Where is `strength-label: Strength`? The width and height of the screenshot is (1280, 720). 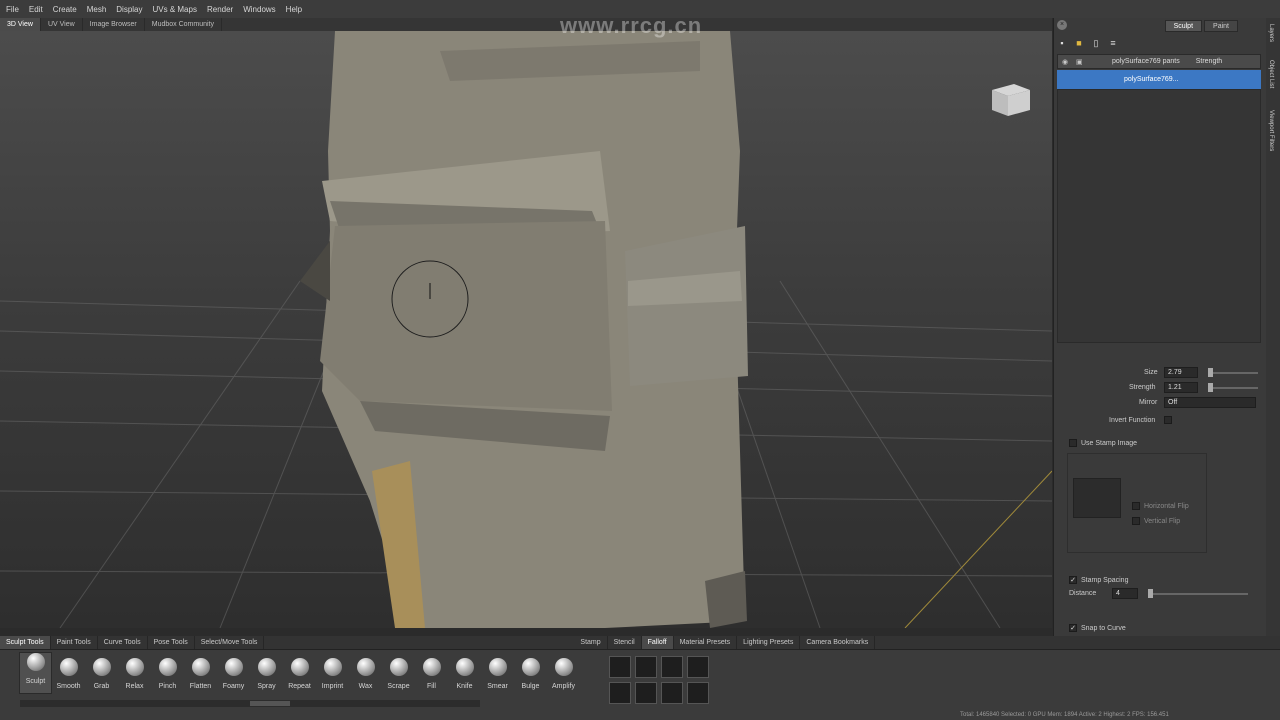 strength-label: Strength is located at coordinates (1142, 387).